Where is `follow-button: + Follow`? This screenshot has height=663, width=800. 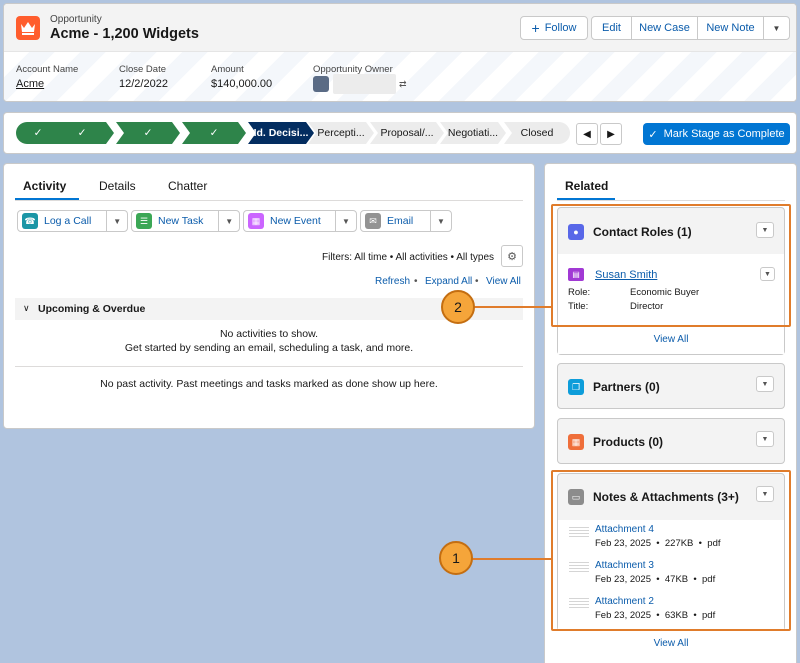
follow-button: + Follow is located at coordinates (554, 28).